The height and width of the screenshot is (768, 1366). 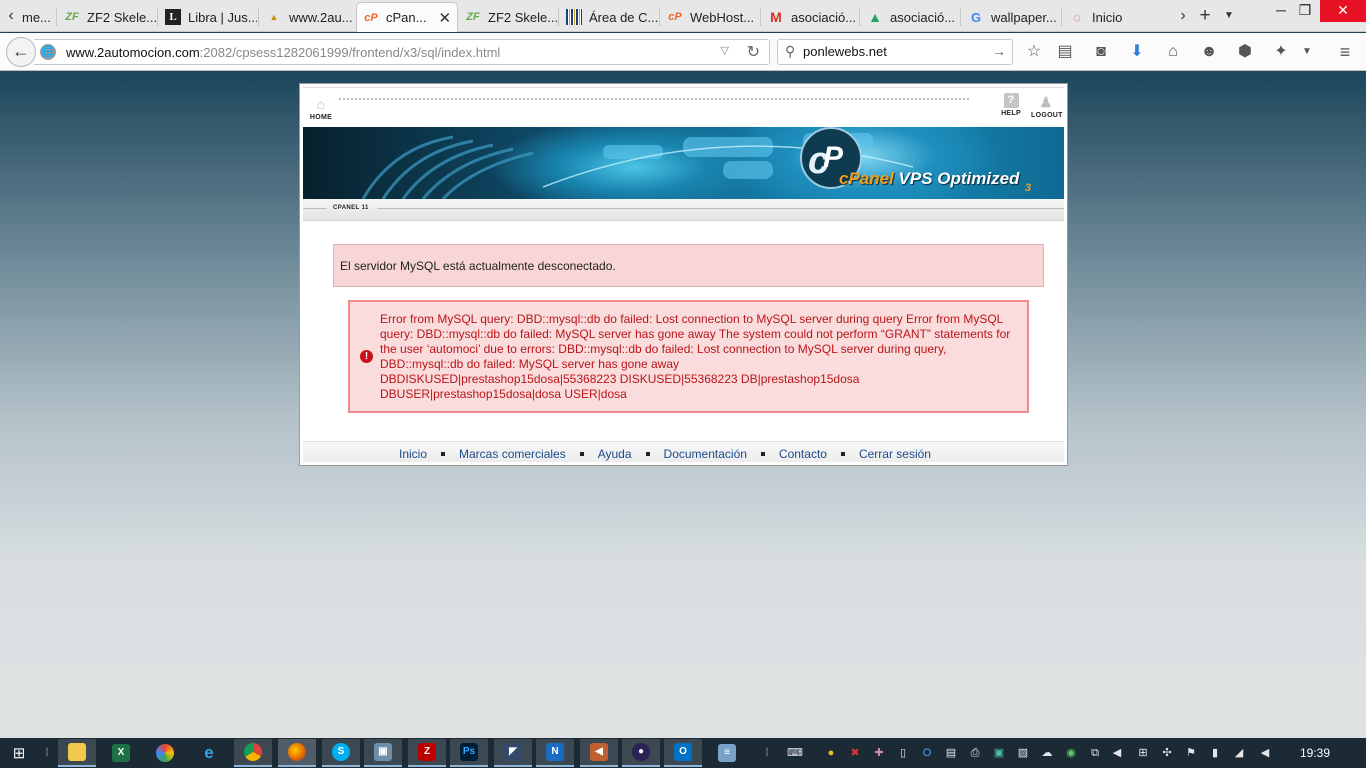 What do you see at coordinates (1229, 16) in the screenshot?
I see `tab-list-icon: ▼` at bounding box center [1229, 16].